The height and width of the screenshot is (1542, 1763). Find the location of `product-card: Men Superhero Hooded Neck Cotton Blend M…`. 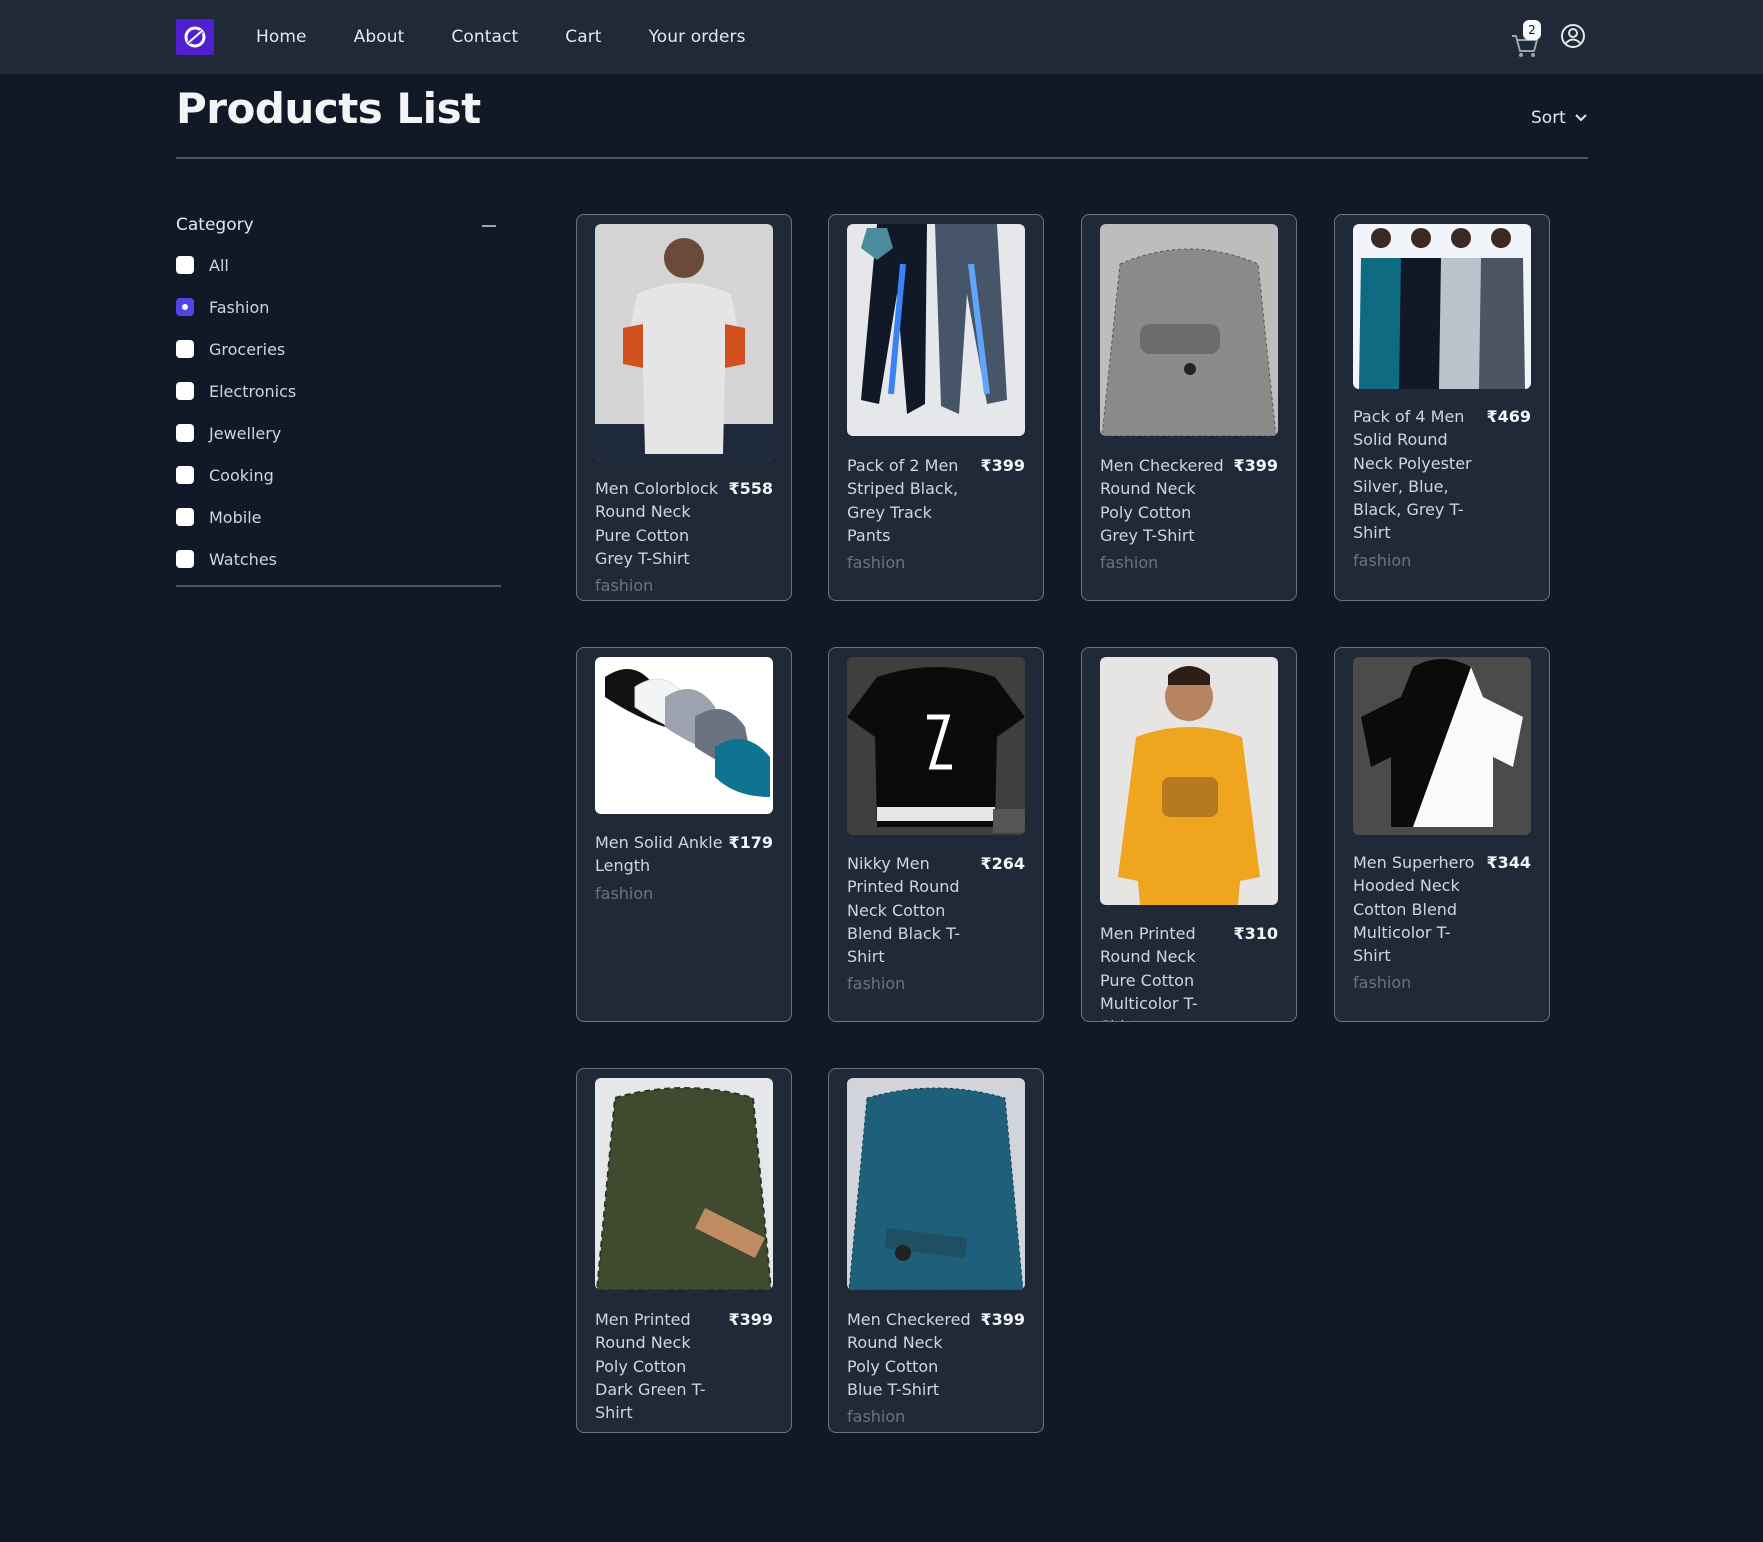

product-card: Men Superhero Hooded Neck Cotton Blend M… is located at coordinates (1442, 834).